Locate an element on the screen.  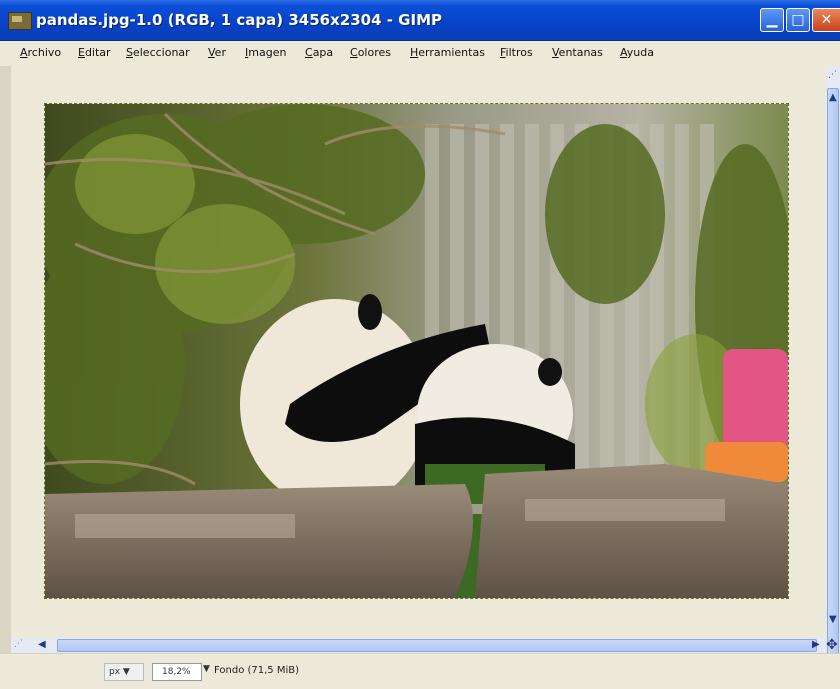
zoom-input: 18,2% is located at coordinates (177, 672).